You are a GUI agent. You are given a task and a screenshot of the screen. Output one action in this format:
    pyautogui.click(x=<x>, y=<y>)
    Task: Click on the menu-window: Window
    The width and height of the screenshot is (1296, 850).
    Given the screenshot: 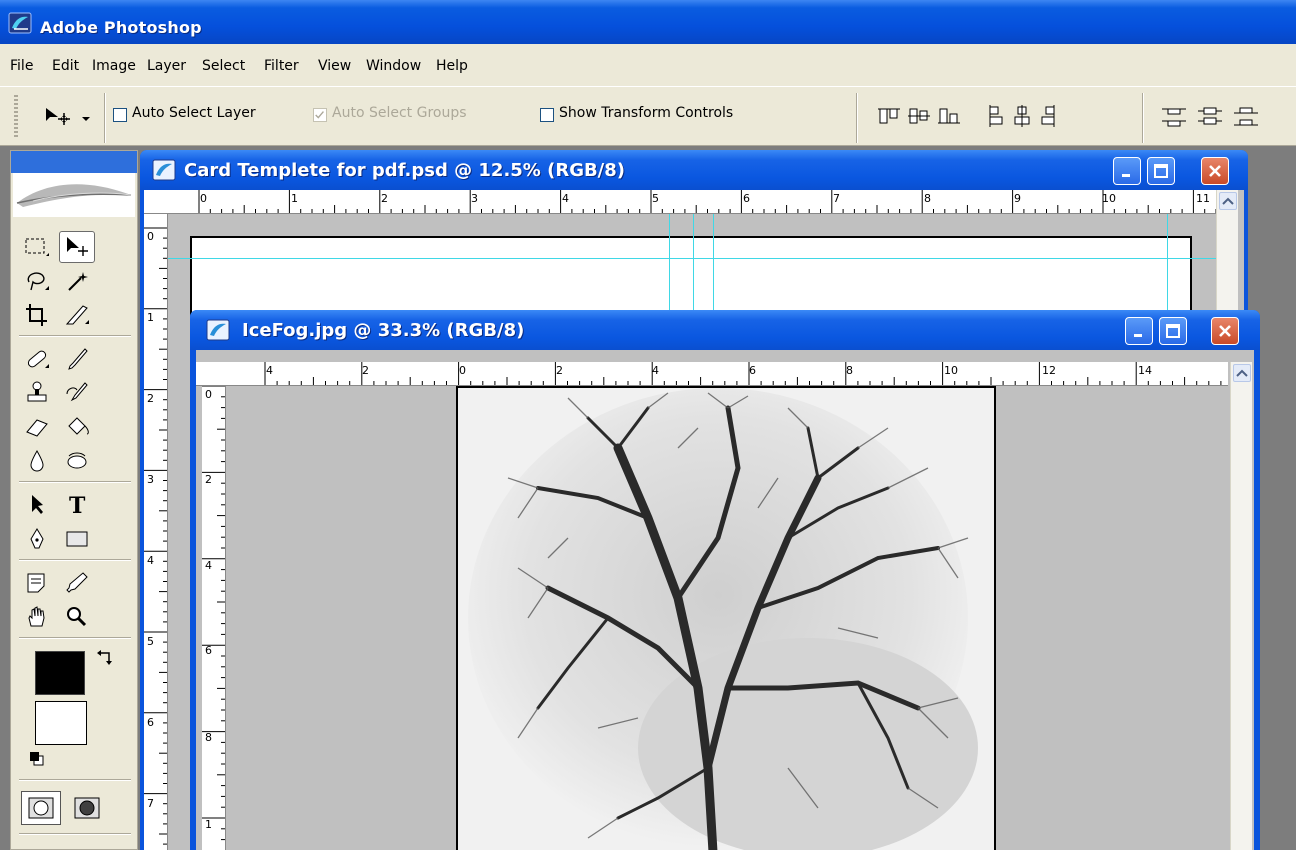 What is the action you would take?
    pyautogui.click(x=393, y=66)
    